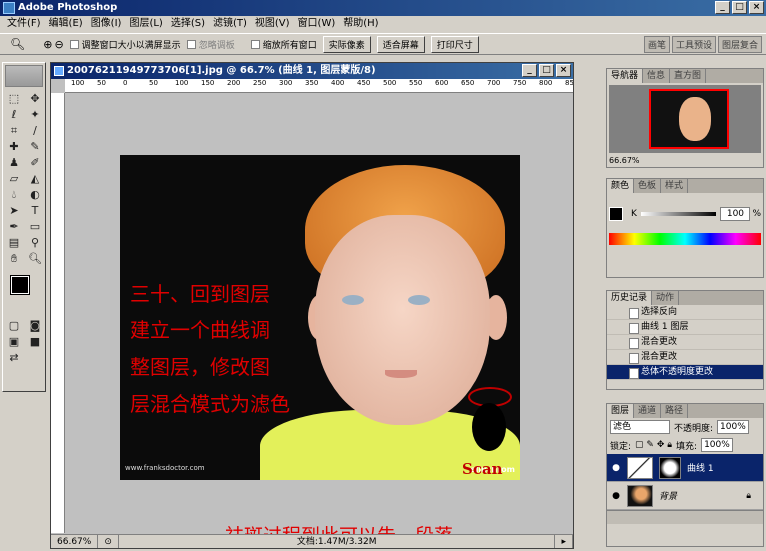 Image resolution: width=766 pixels, height=551 pixels. I want to click on tab-paths: 路径, so click(675, 411).